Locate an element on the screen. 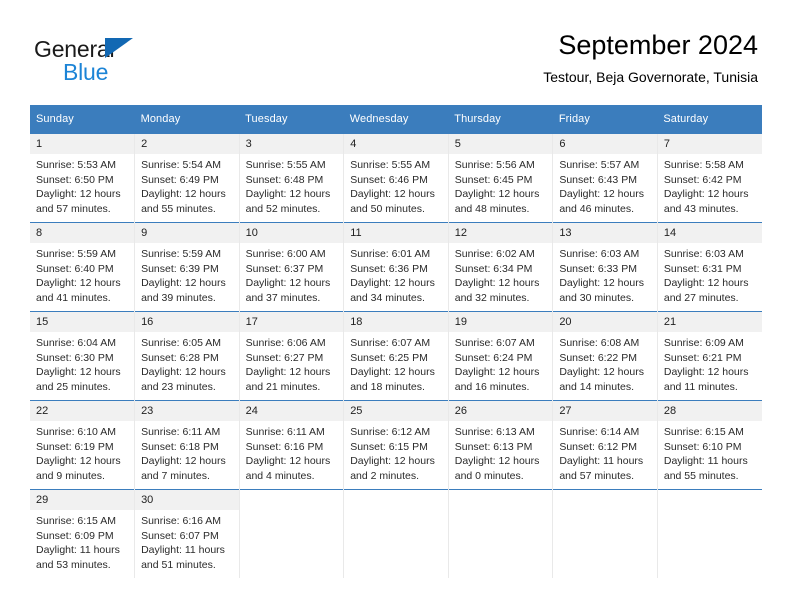 The height and width of the screenshot is (612, 792). sunset-time: Sunset: 6:48 PM is located at coordinates (284, 179).